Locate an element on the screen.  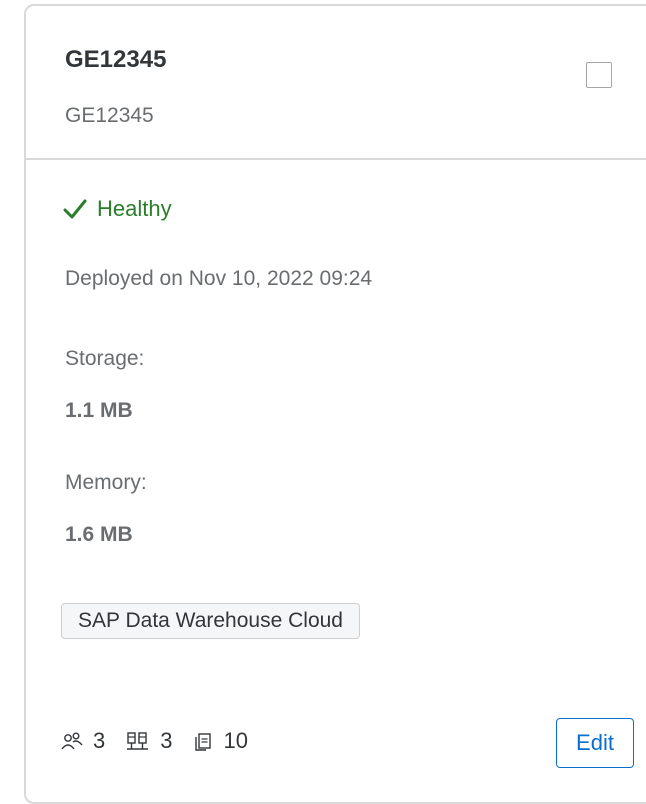
documents-count-value: 10 is located at coordinates (235, 740).